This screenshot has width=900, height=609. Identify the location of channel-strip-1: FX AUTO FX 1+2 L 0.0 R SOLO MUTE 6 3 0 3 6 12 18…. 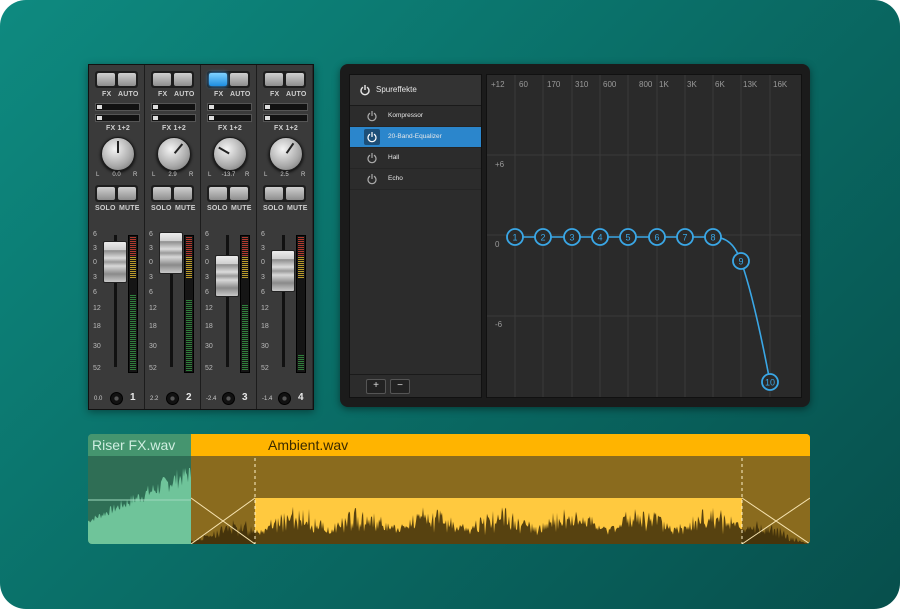
(117, 237).